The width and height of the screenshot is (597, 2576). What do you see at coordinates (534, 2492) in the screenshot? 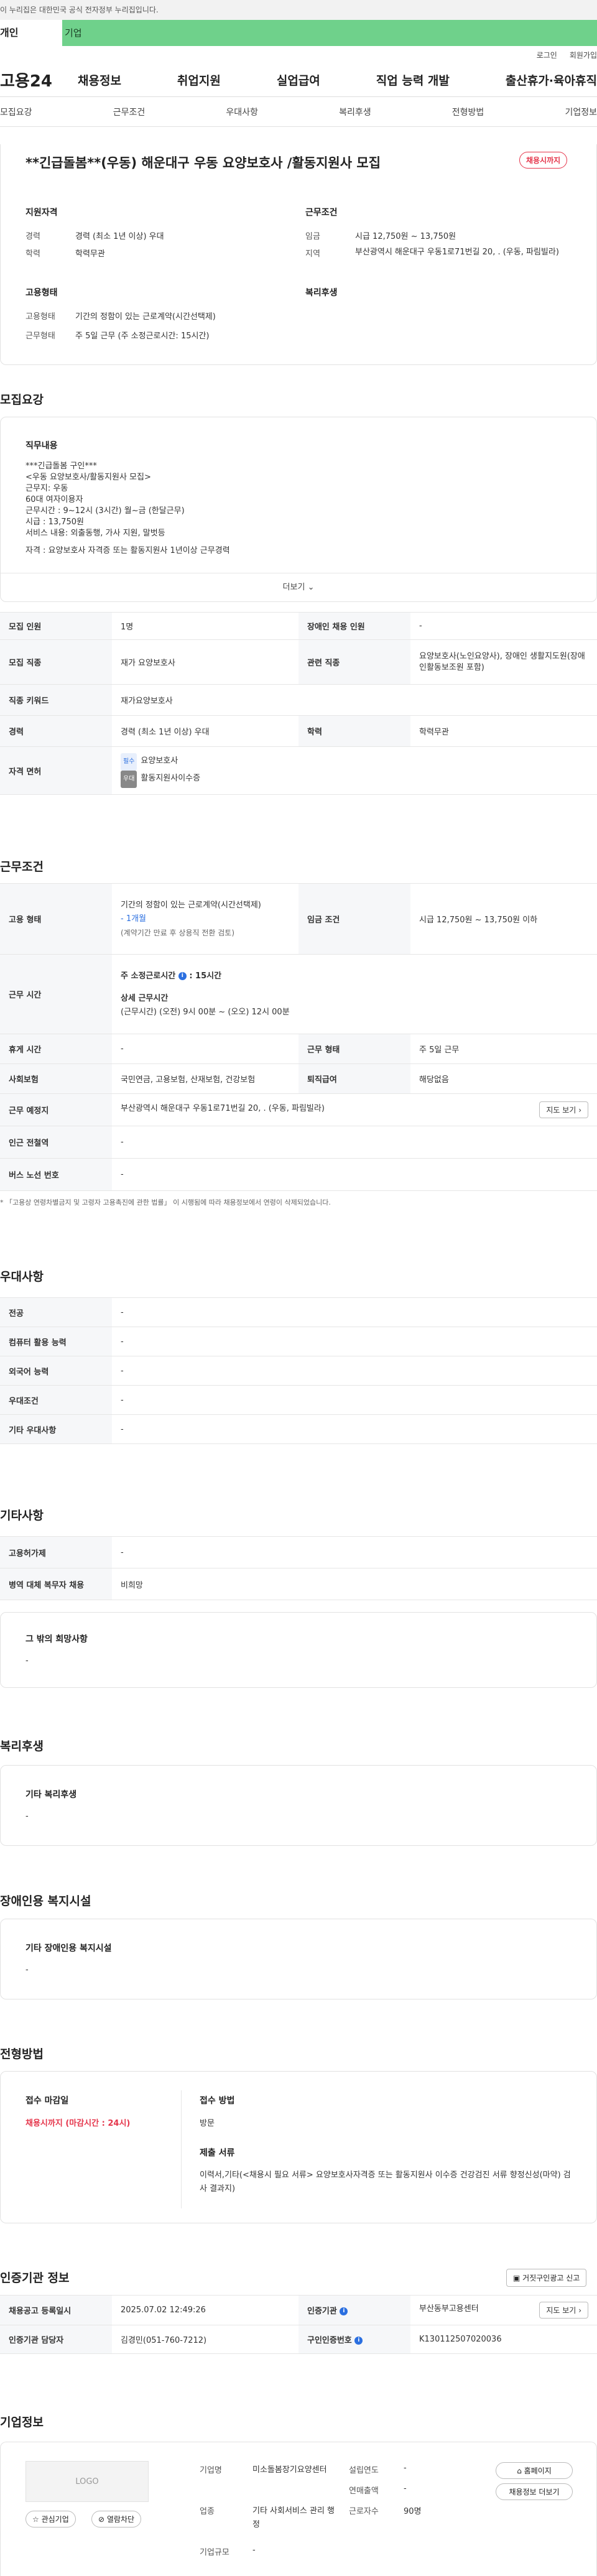
I see `more-jobs-button: 채용정보 더보기` at bounding box center [534, 2492].